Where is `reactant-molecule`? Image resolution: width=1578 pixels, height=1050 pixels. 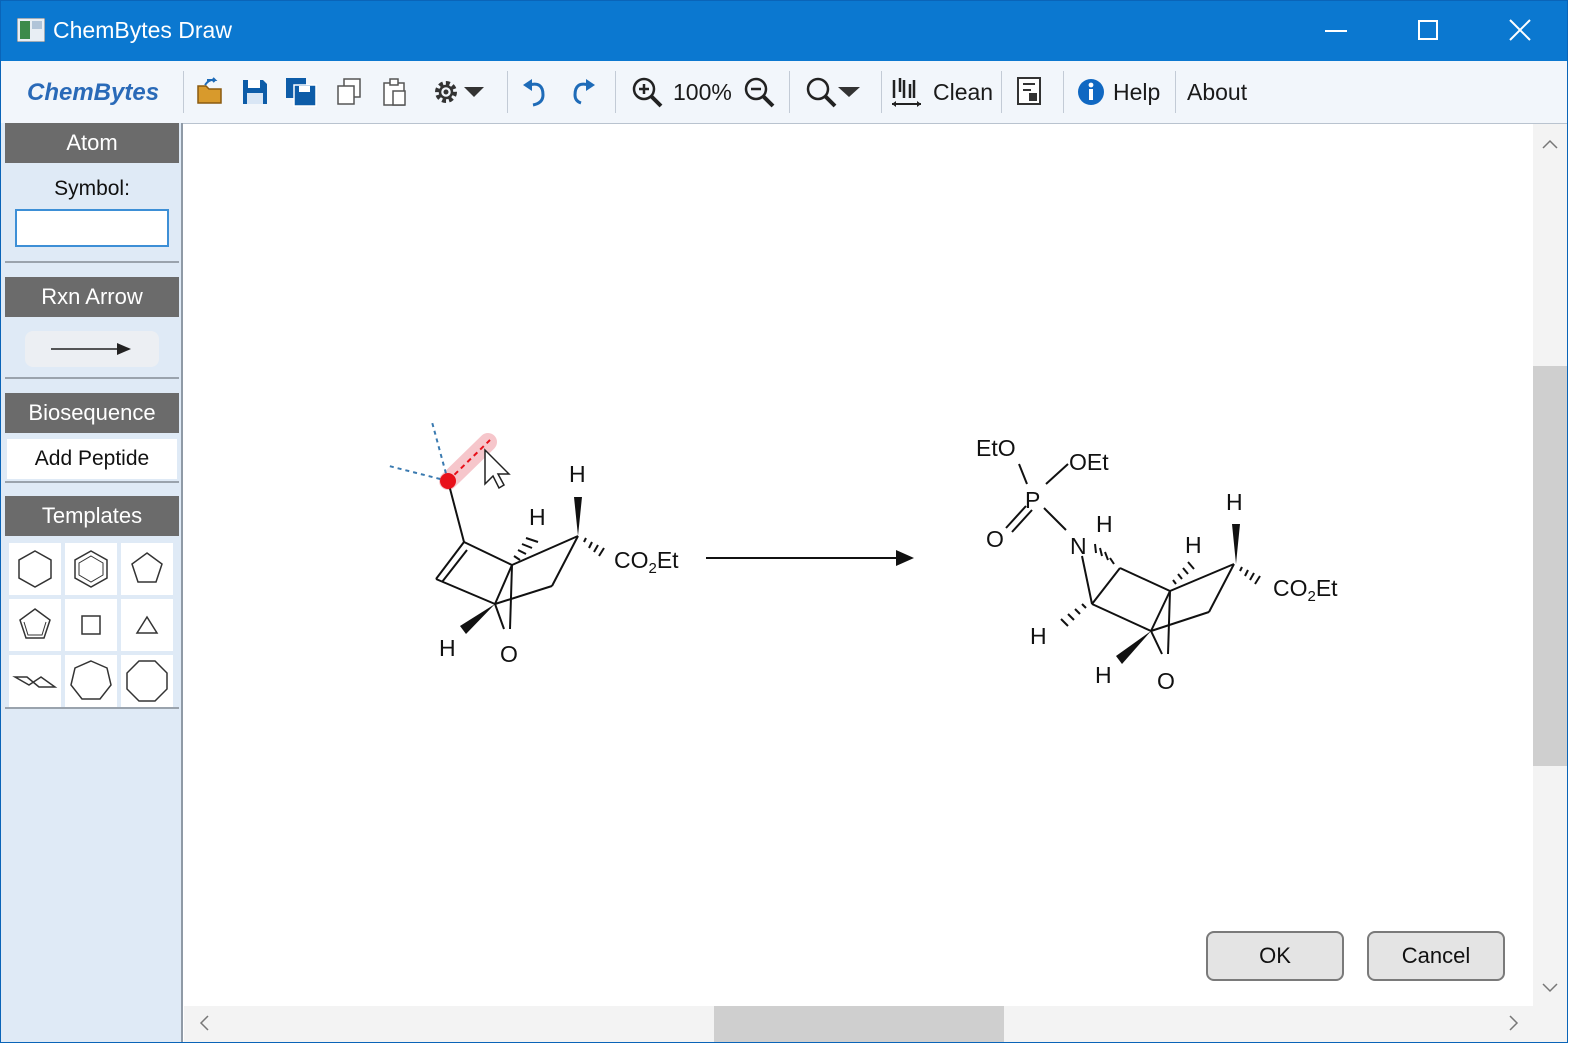
reactant-molecule is located at coordinates (483, 525).